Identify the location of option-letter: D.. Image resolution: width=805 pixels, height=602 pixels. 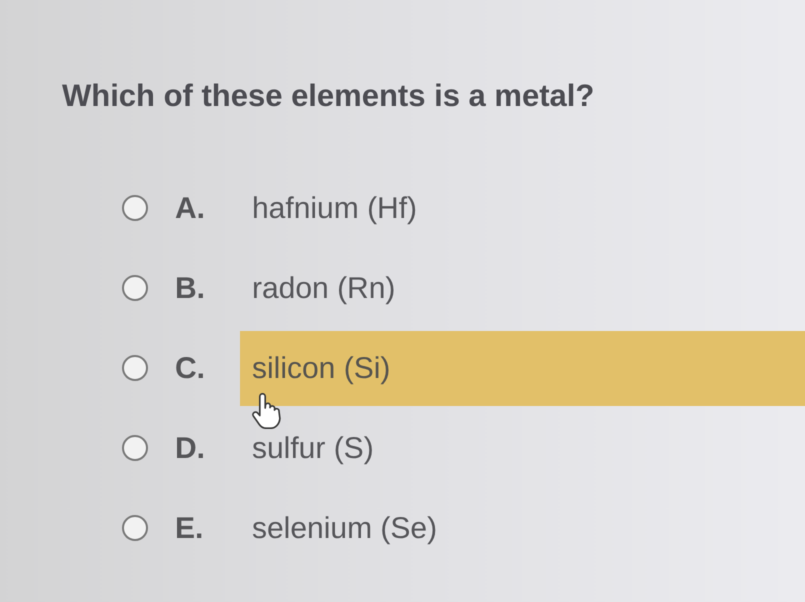
(190, 448).